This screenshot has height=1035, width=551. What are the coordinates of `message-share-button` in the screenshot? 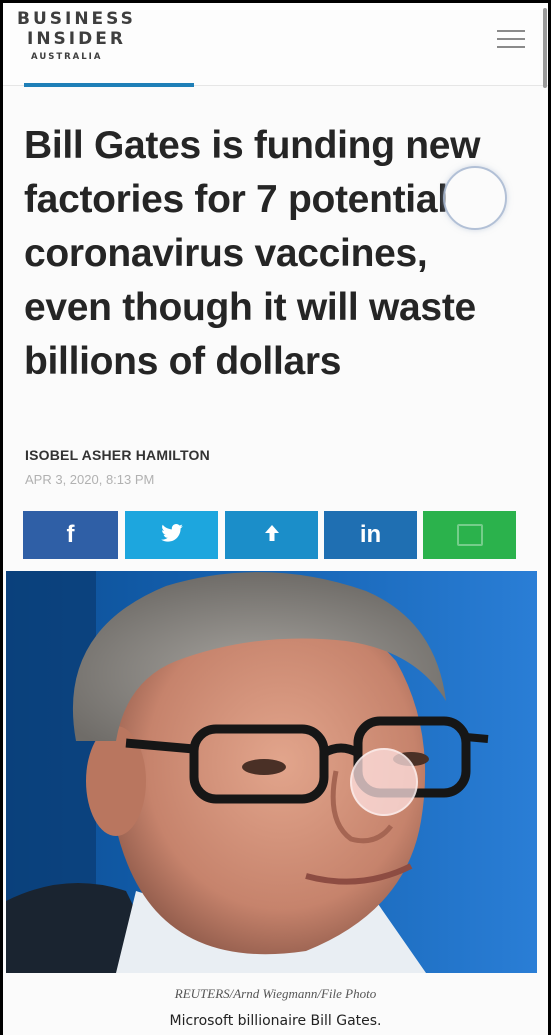 It's located at (469, 535).